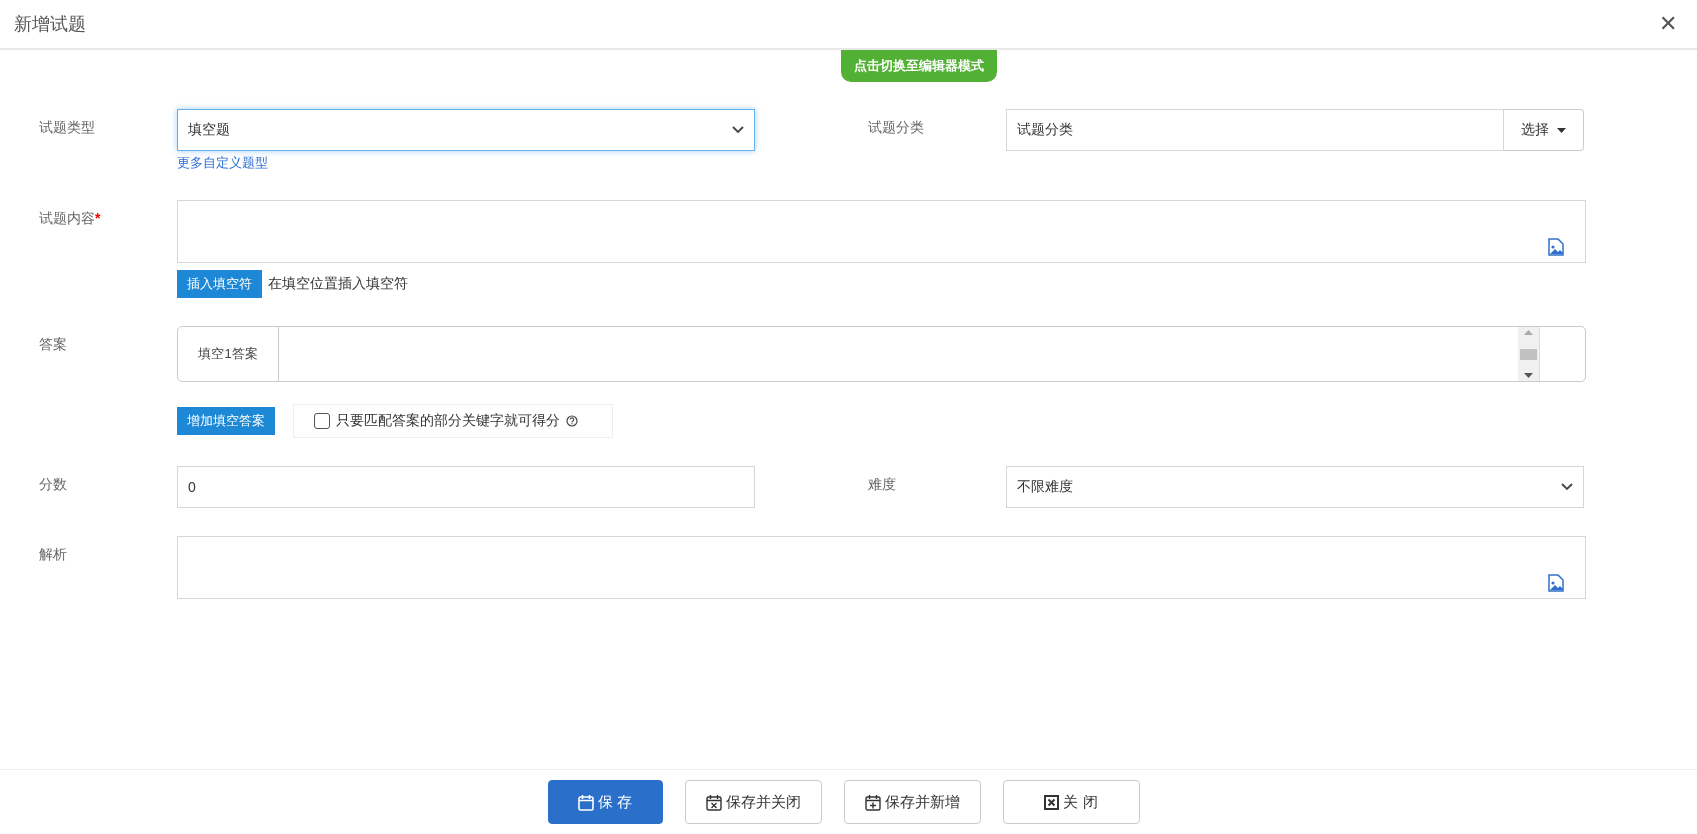 This screenshot has height=834, width=1697. I want to click on question-type-select: 填空题, so click(466, 130).